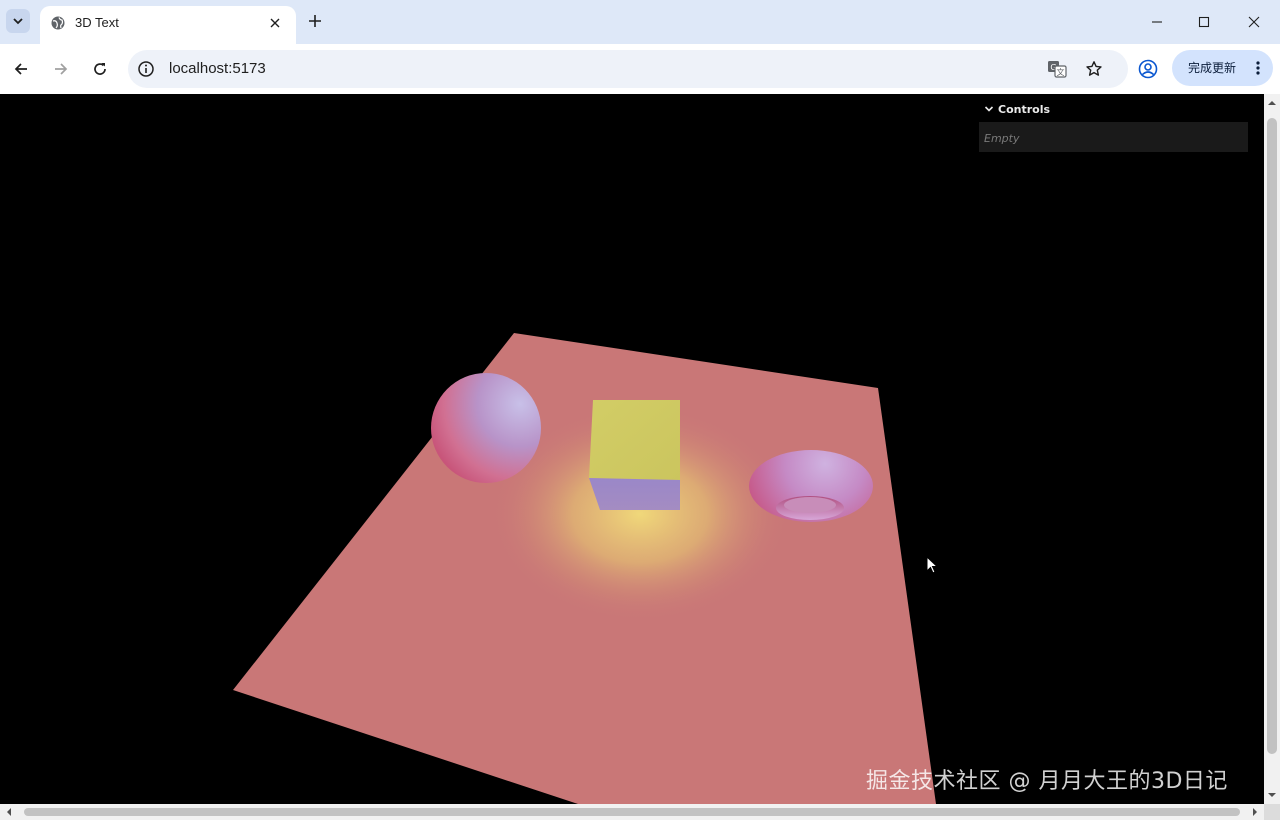 The width and height of the screenshot is (1280, 820). I want to click on back-button, so click(21, 69).